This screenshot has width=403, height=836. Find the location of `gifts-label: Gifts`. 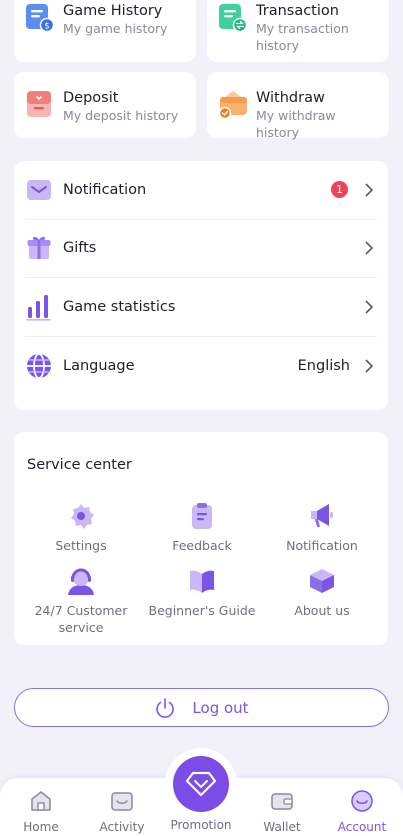

gifts-label: Gifts is located at coordinates (80, 248).